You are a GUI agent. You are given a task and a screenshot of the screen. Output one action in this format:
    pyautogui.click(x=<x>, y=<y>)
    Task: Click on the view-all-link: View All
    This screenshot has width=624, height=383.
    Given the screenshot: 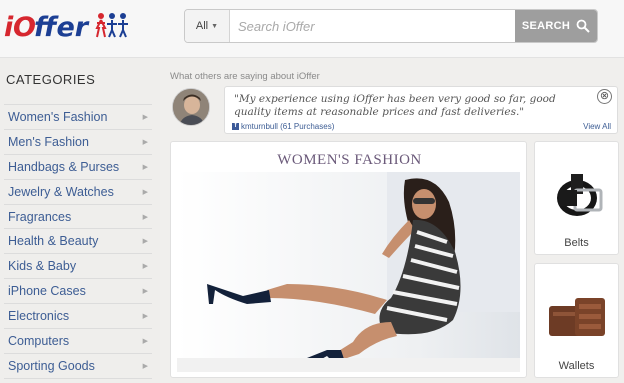 What is the action you would take?
    pyautogui.click(x=597, y=126)
    